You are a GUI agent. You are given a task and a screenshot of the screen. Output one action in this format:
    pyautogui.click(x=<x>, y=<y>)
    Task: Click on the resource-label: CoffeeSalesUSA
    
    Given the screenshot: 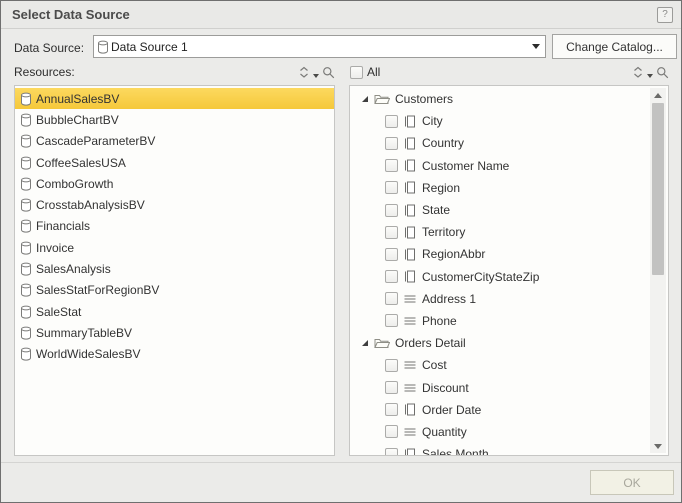 What is the action you would take?
    pyautogui.click(x=81, y=162)
    